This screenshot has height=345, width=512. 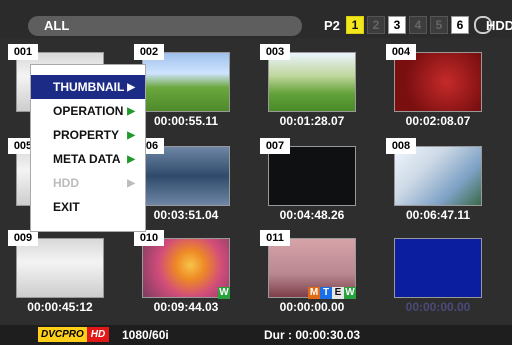 What do you see at coordinates (88, 207) in the screenshot?
I see `menu-item-exit: EXIT` at bounding box center [88, 207].